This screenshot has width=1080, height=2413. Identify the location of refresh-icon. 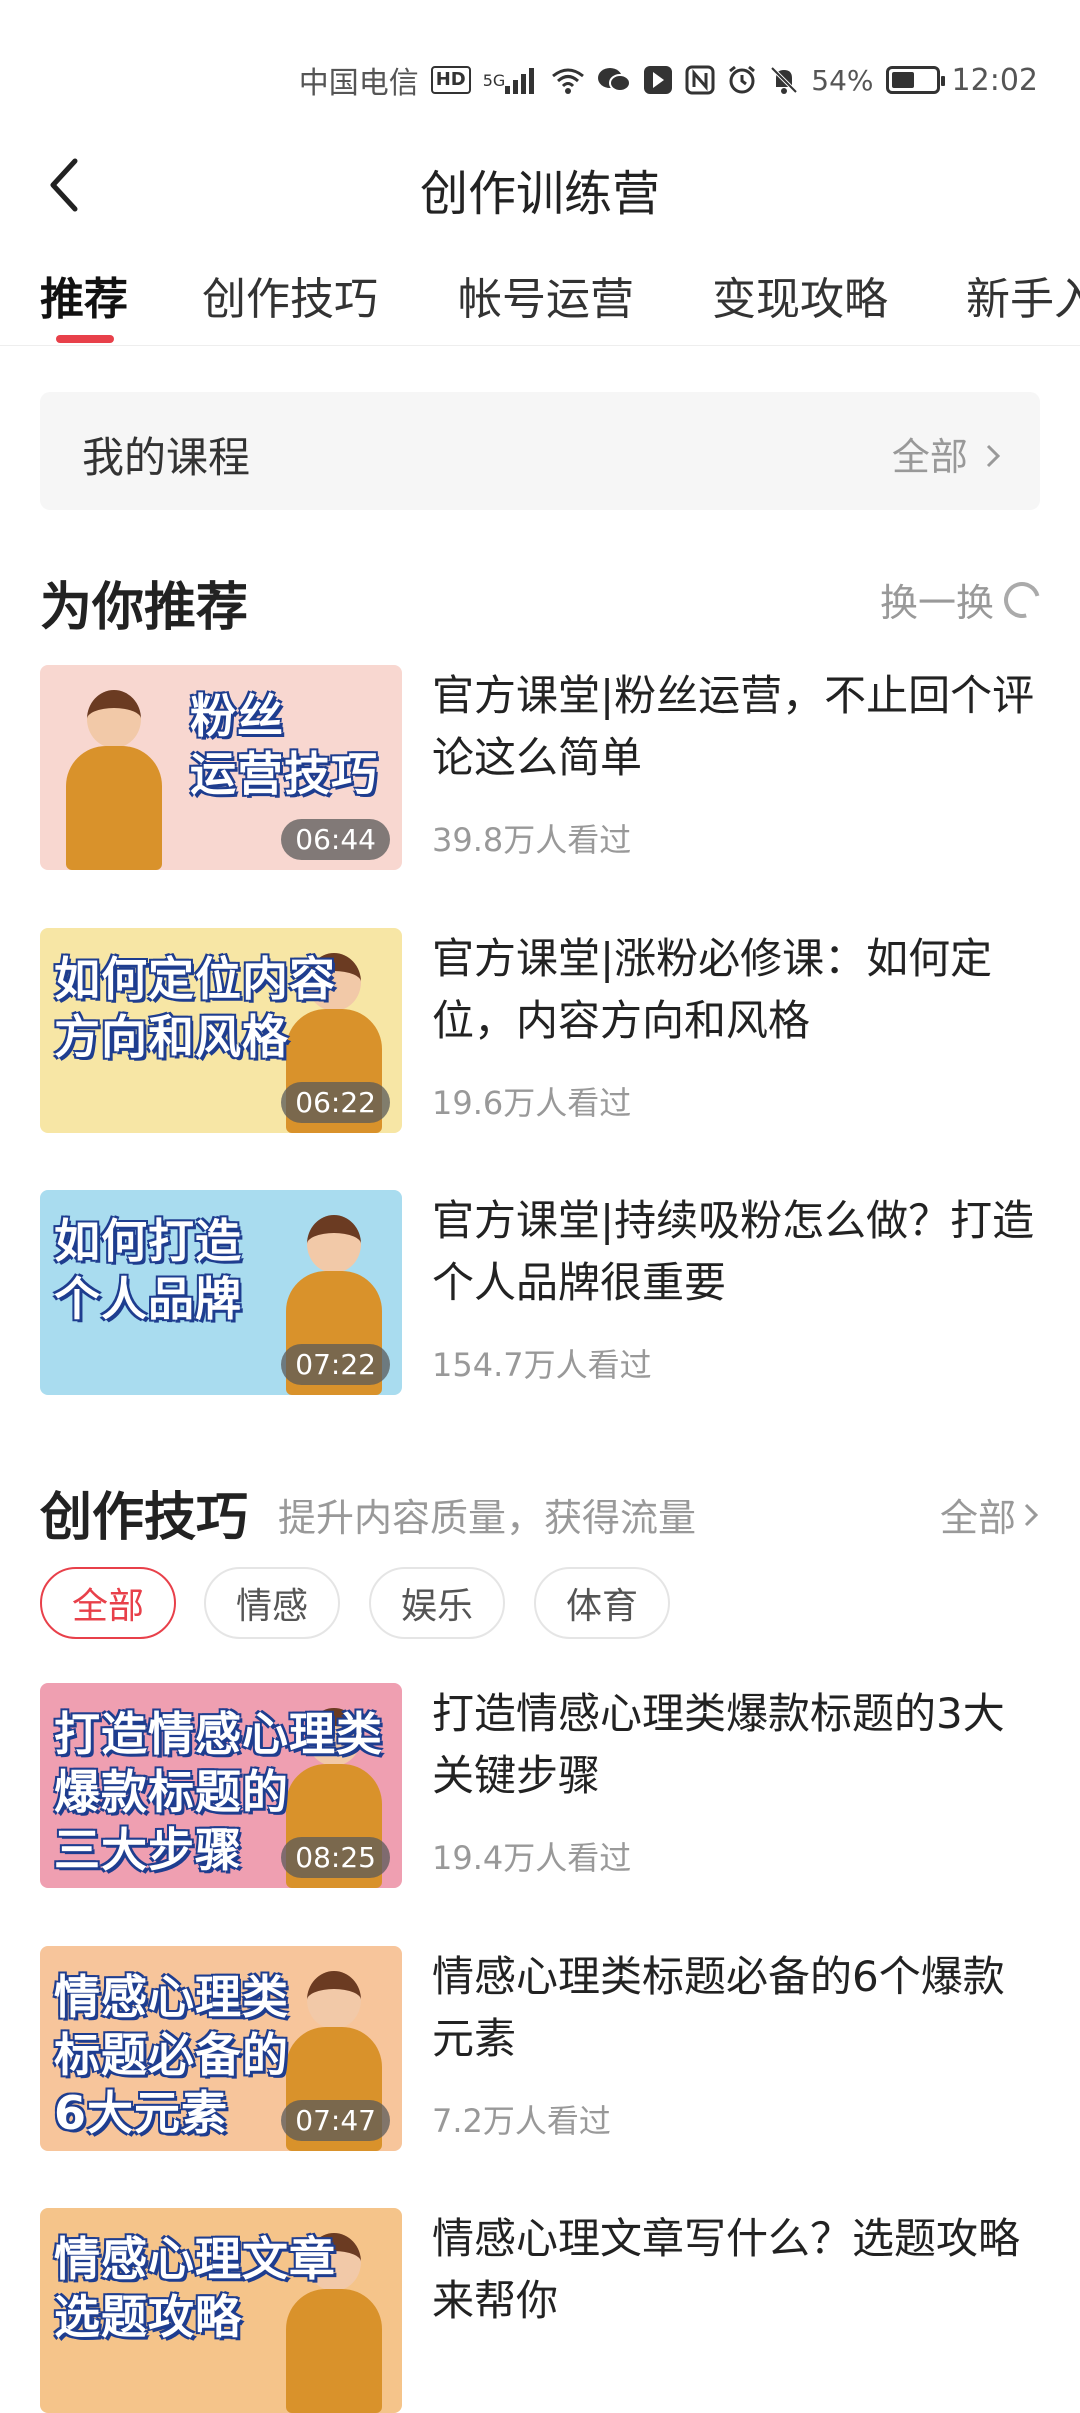
(1022, 599).